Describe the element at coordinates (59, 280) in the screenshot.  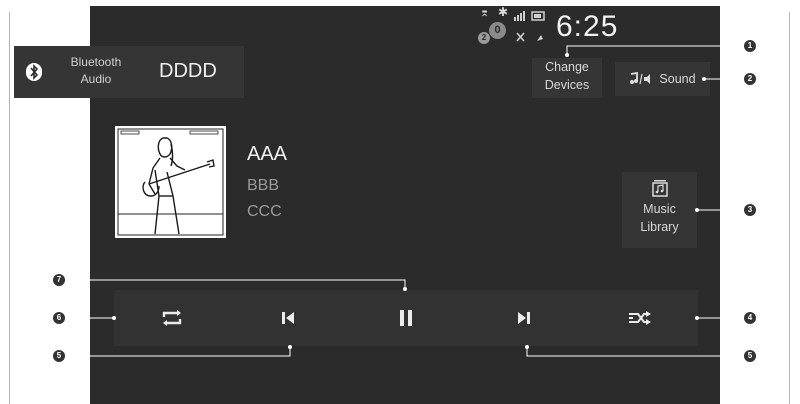
I see `callout-7: 7` at that location.